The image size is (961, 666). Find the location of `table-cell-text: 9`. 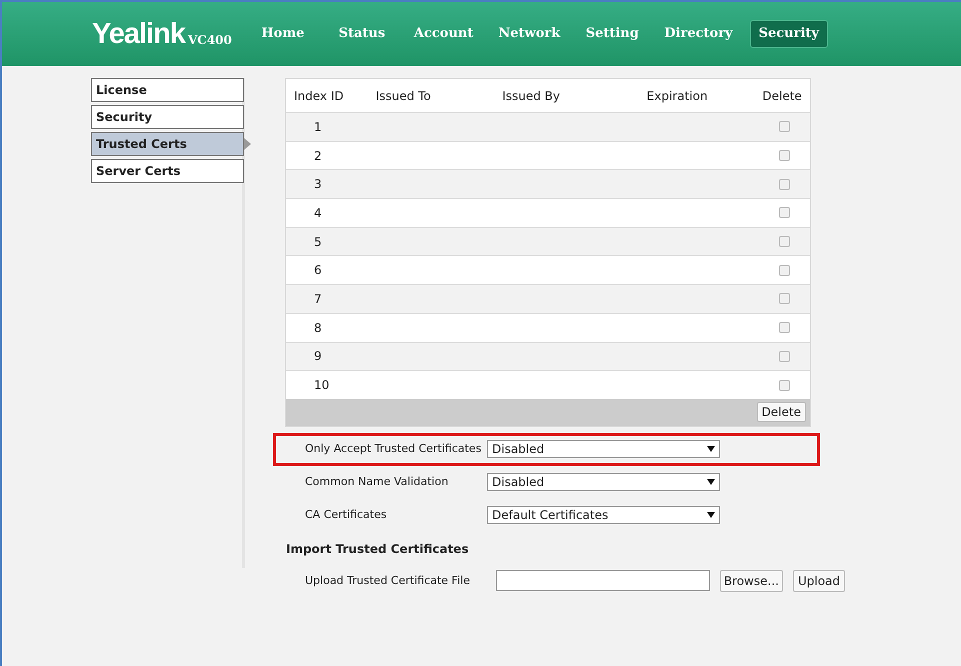

table-cell-text: 9 is located at coordinates (318, 357).